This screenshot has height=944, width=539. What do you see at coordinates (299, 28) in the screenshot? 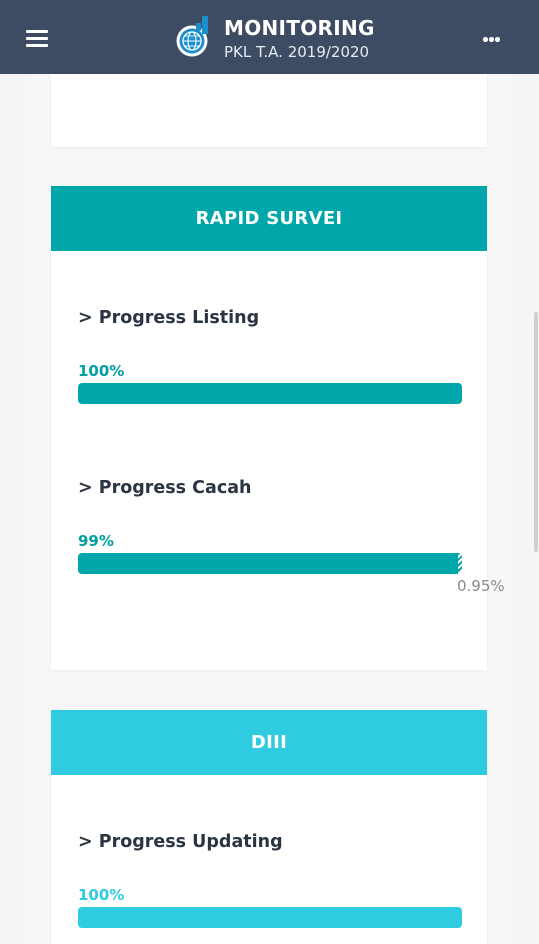
I see `app-title: MONITORING` at bounding box center [299, 28].